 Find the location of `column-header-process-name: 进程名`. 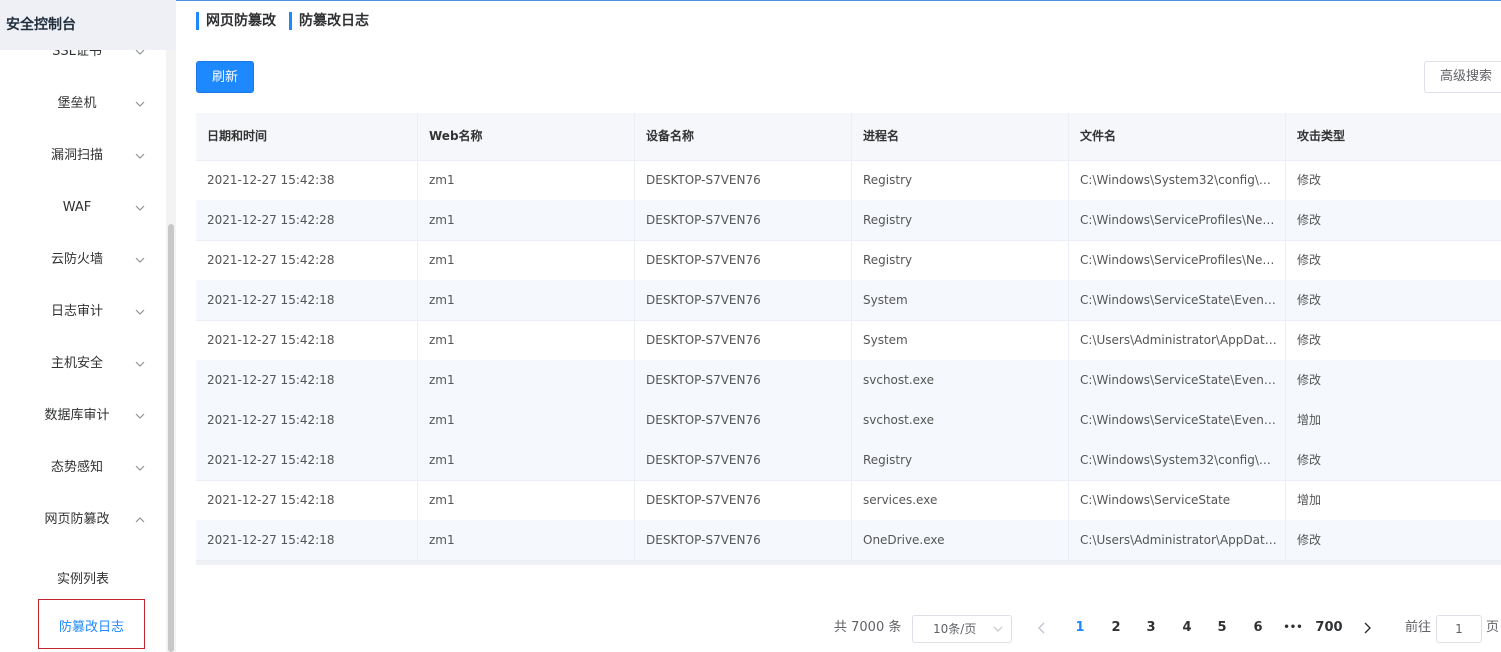

column-header-process-name: 进程名 is located at coordinates (960, 136).